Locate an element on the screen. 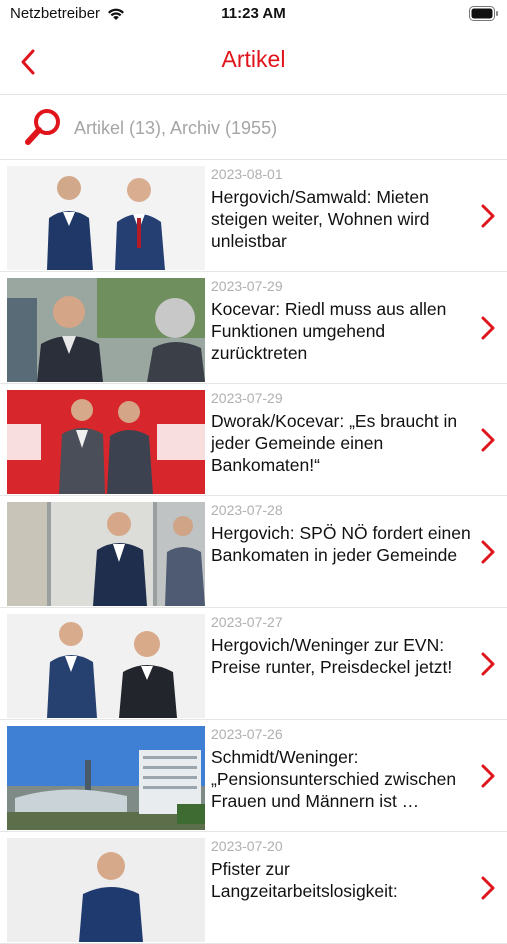  article-date: 2023-07-20 is located at coordinates (247, 846).